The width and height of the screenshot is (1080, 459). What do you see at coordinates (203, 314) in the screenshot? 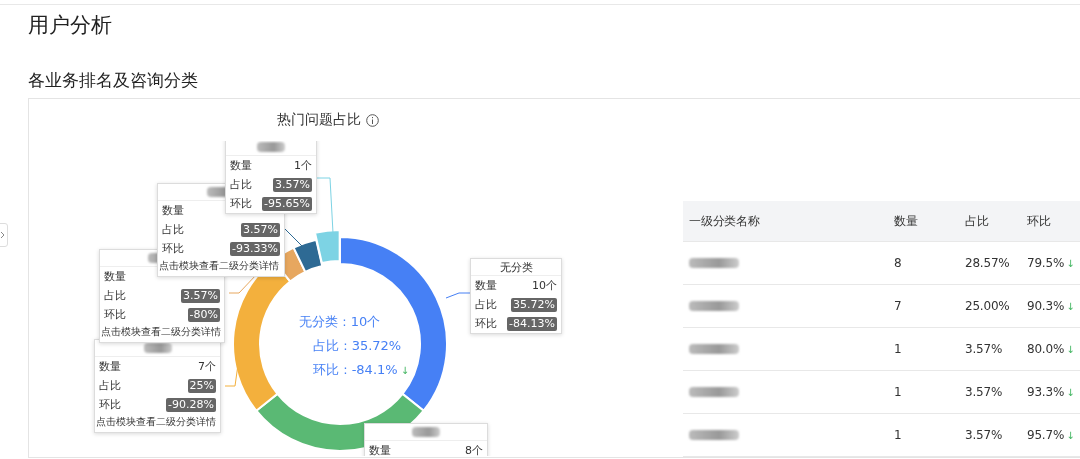
I see `tooltip-value-tag: -80%` at bounding box center [203, 314].